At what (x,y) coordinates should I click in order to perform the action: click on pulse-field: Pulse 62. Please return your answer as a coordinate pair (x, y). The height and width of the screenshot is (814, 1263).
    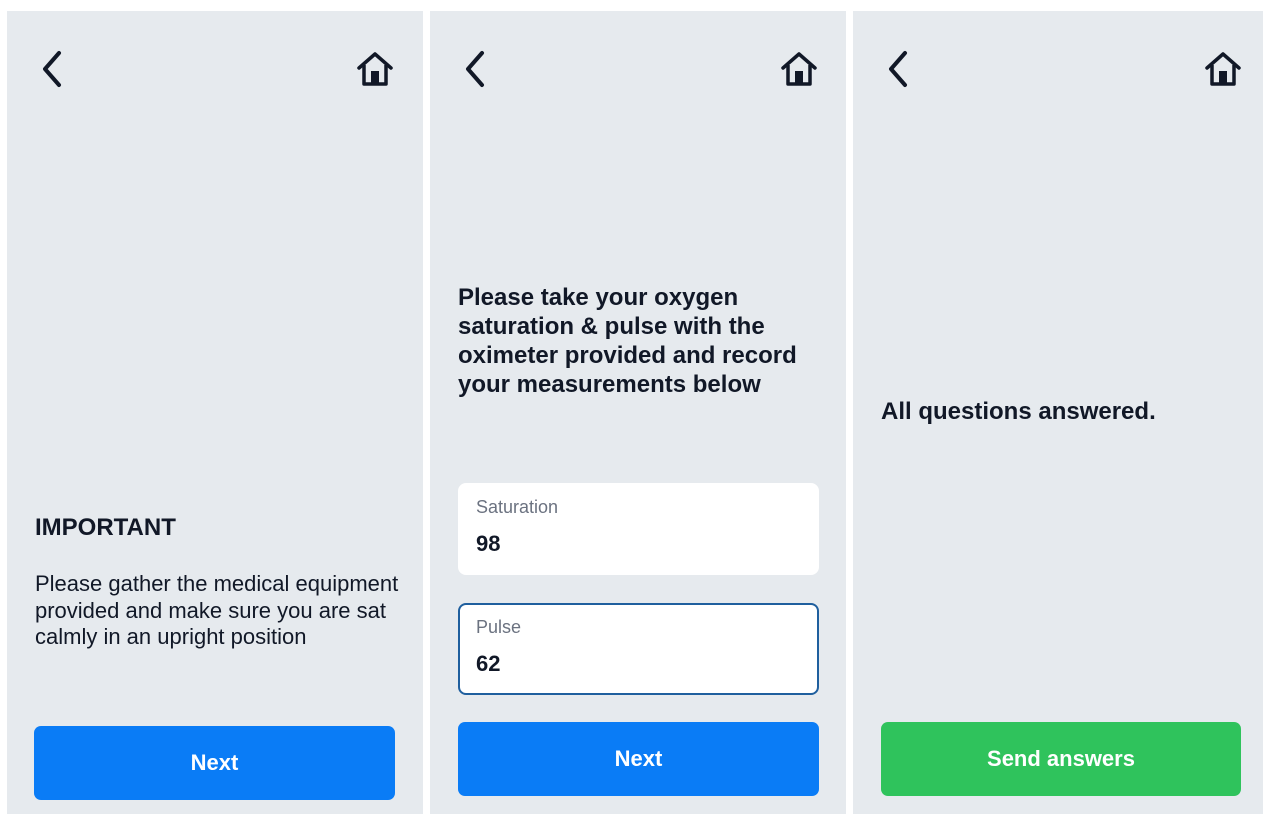
    Looking at the image, I should click on (638, 649).